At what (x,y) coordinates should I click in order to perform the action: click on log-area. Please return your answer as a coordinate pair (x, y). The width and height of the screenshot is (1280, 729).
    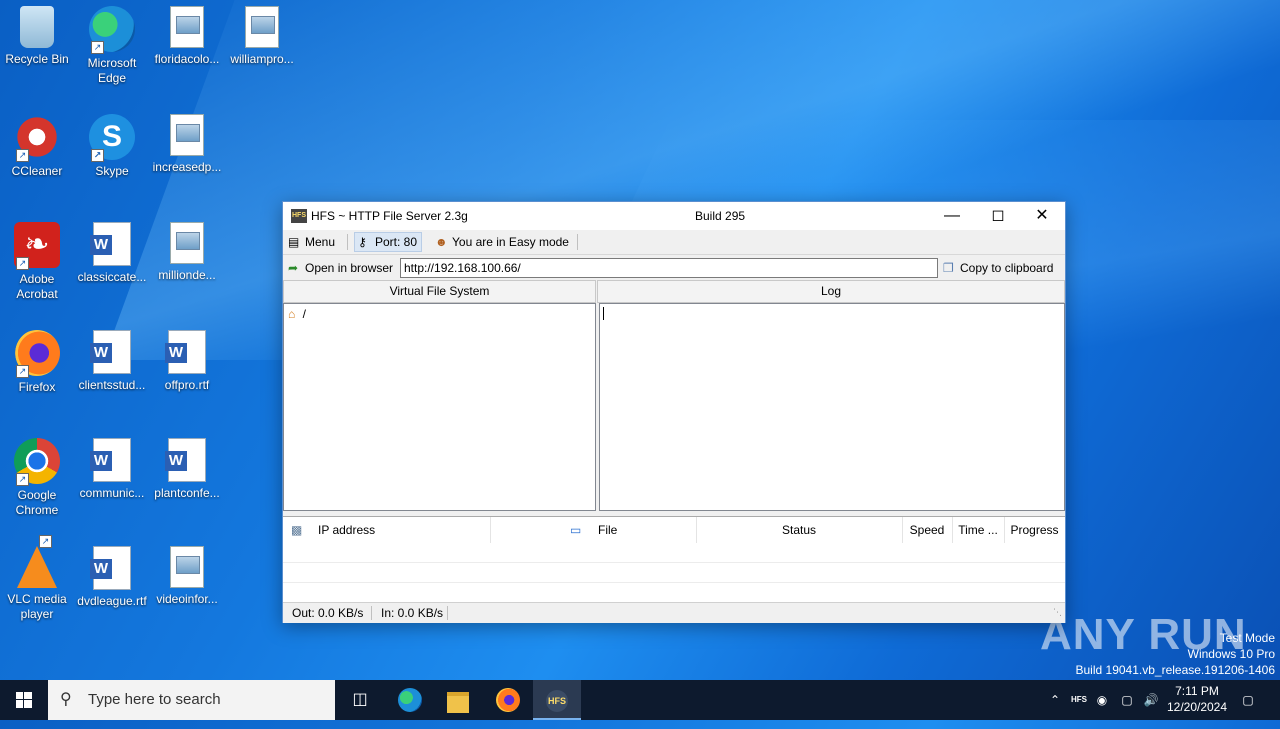
    Looking at the image, I should click on (832, 407).